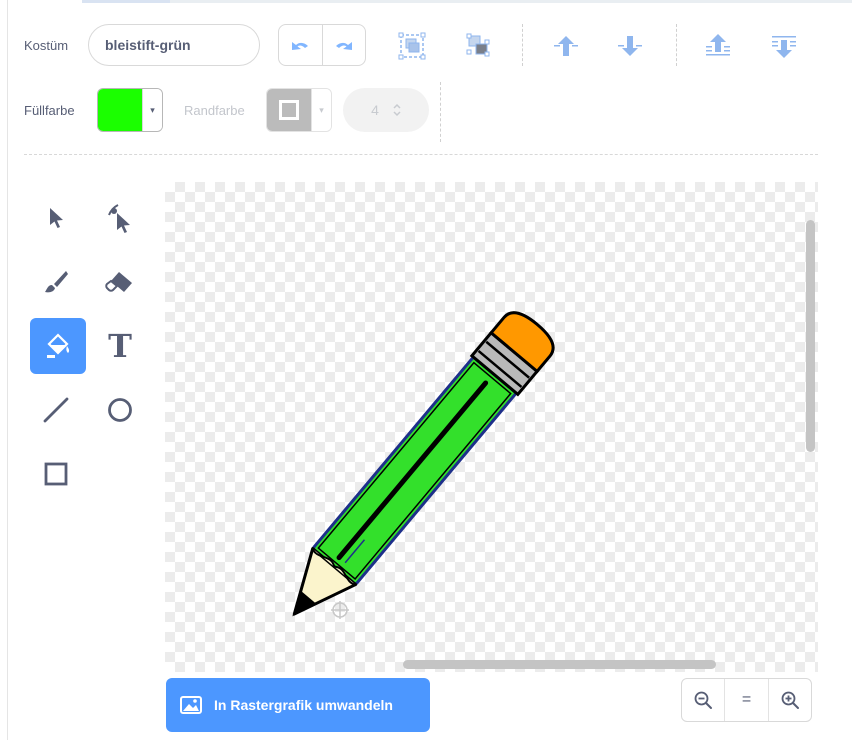  I want to click on backward-icon, so click(630, 46).